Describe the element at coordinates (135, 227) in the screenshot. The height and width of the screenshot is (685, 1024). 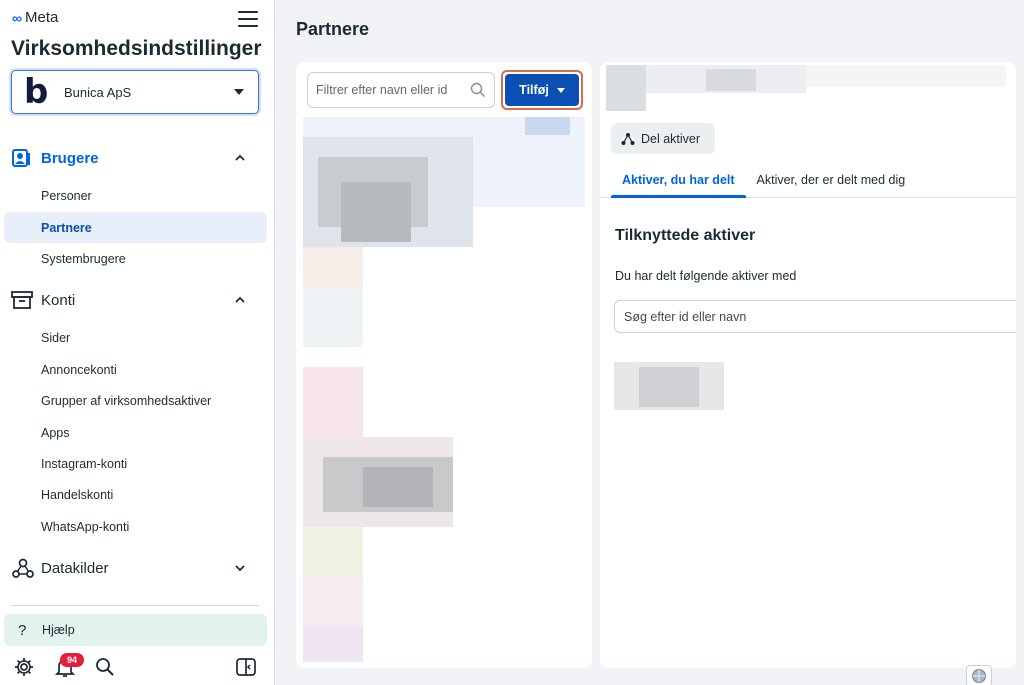
I see `sidebar-item-partnere: Partnere` at that location.